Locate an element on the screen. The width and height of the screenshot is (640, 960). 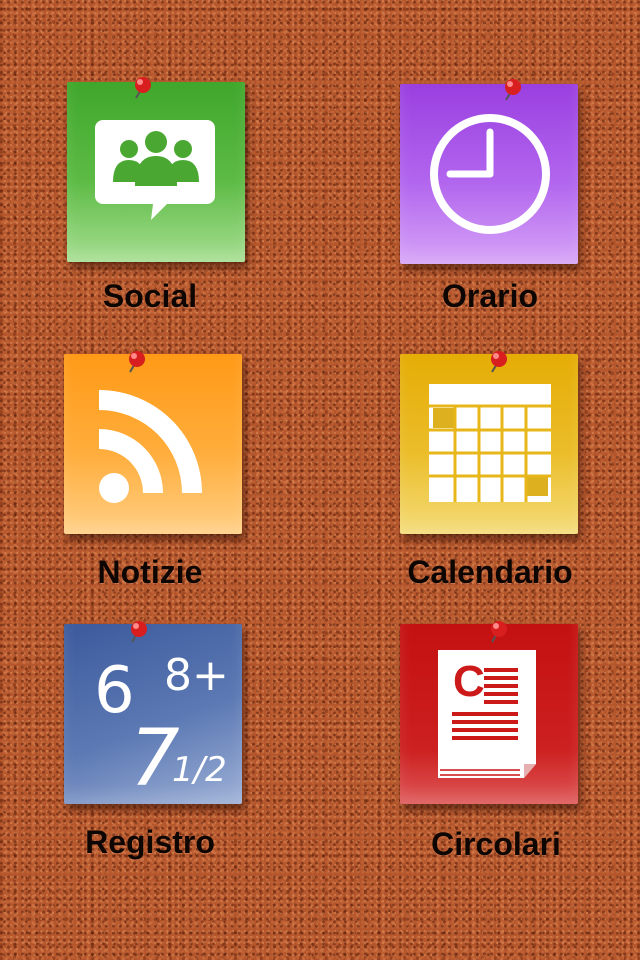
circolari-label: Circolari is located at coordinates (496, 844).